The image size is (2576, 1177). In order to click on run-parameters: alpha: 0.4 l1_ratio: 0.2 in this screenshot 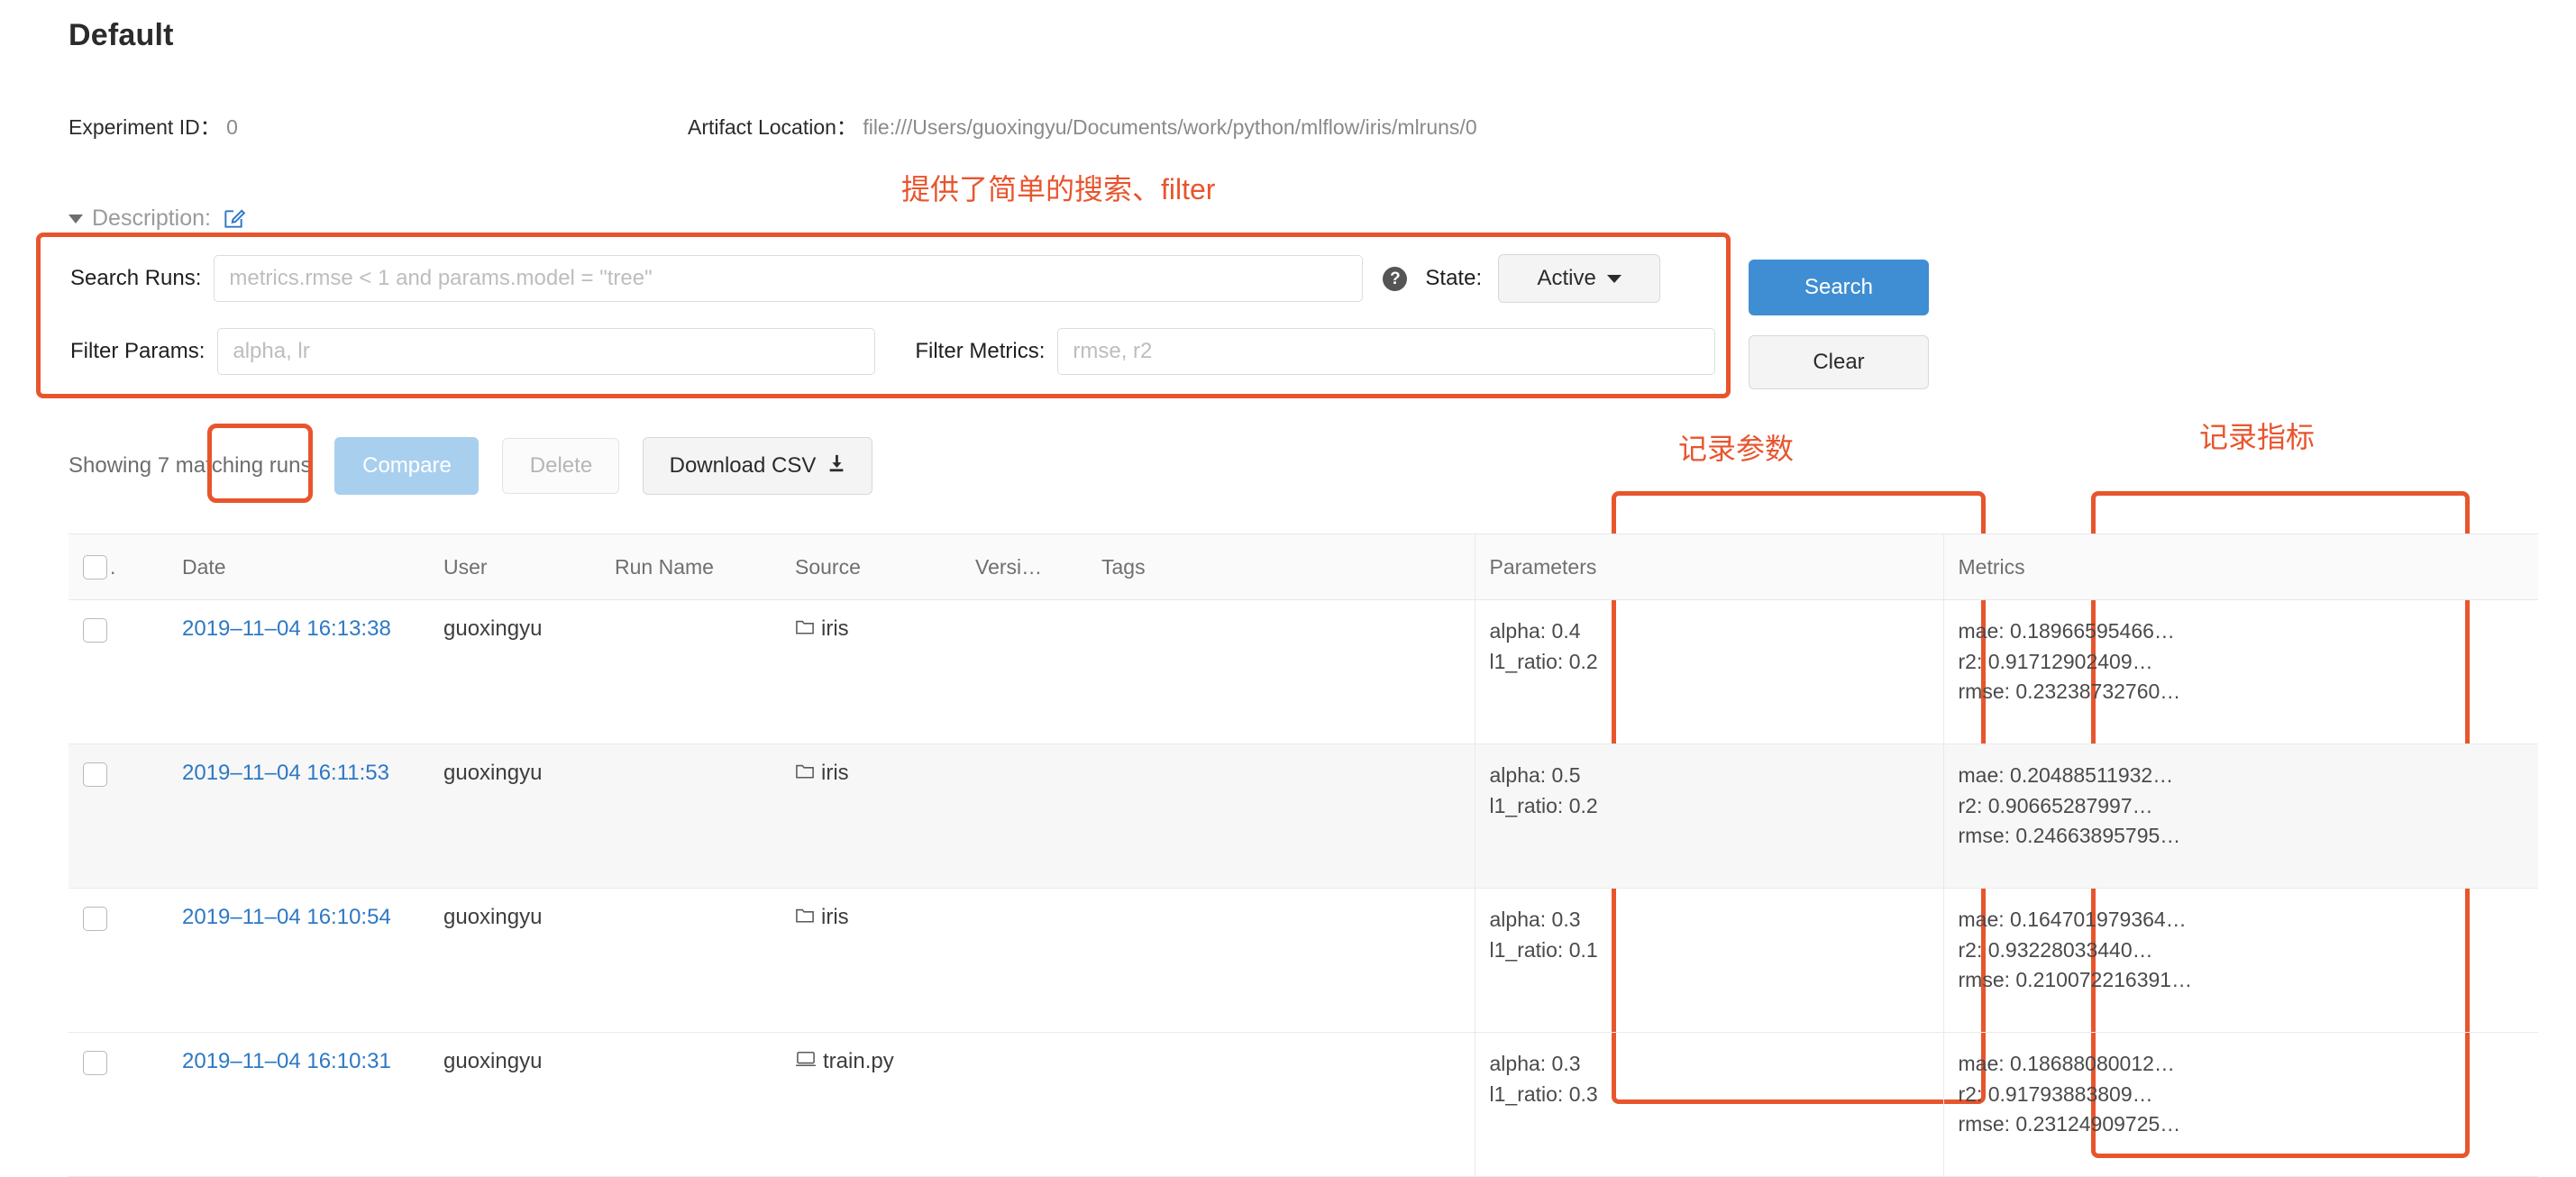, I will do `click(1709, 646)`.